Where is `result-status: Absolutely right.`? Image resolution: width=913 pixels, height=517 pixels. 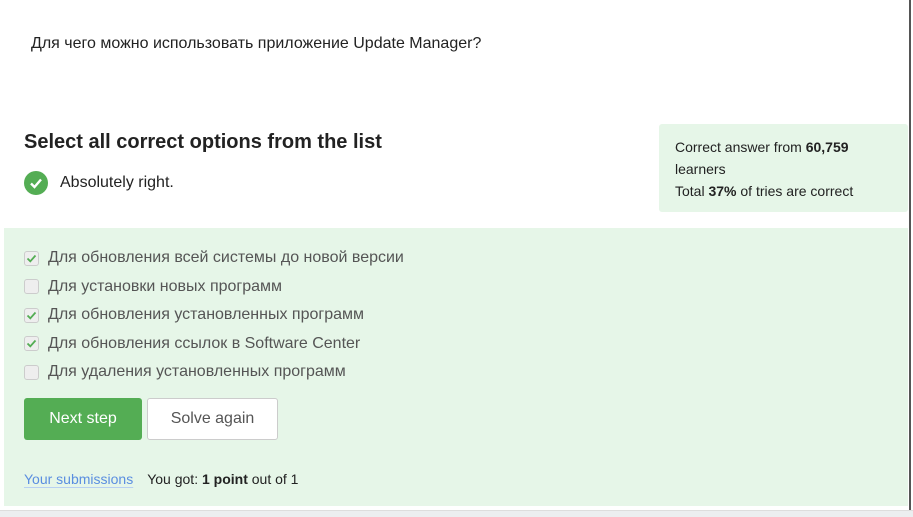 result-status: Absolutely right. is located at coordinates (99, 183).